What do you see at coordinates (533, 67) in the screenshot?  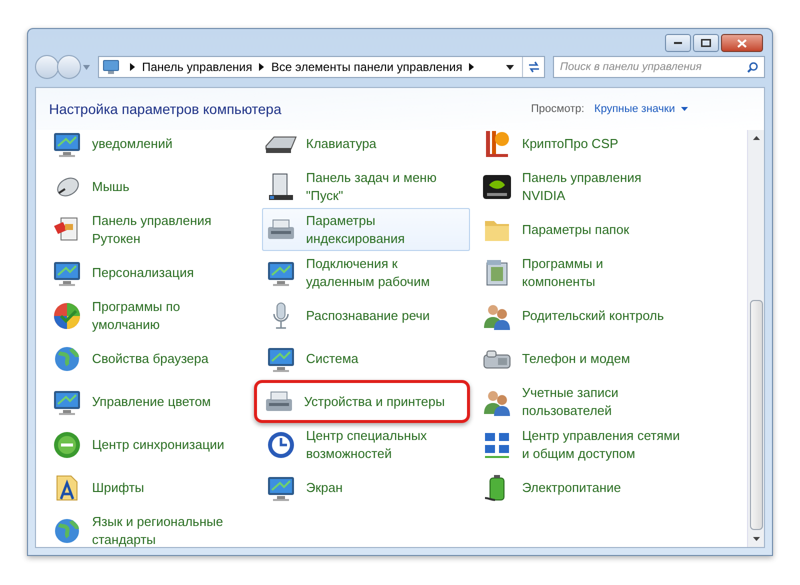 I see `refresh-icon` at bounding box center [533, 67].